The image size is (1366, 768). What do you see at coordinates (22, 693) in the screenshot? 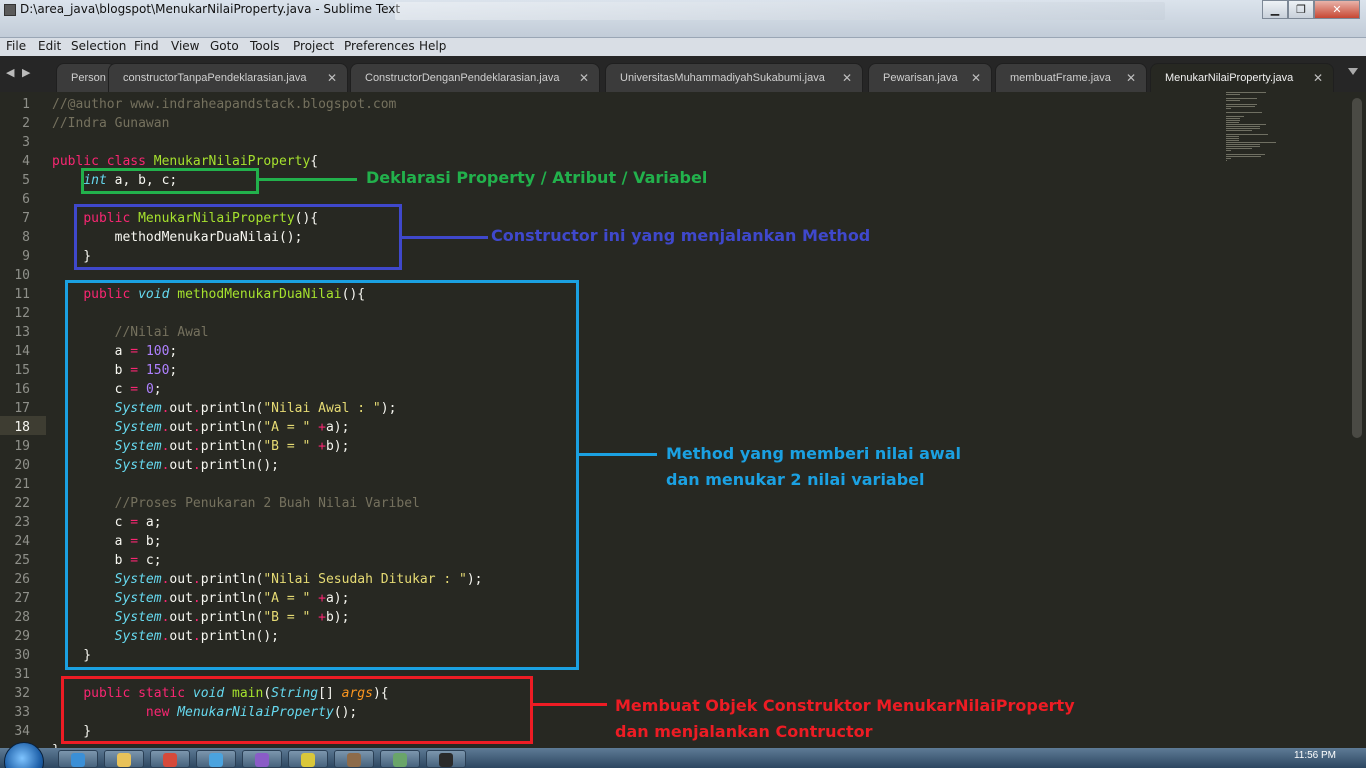
I see `line-number: 32` at bounding box center [22, 693].